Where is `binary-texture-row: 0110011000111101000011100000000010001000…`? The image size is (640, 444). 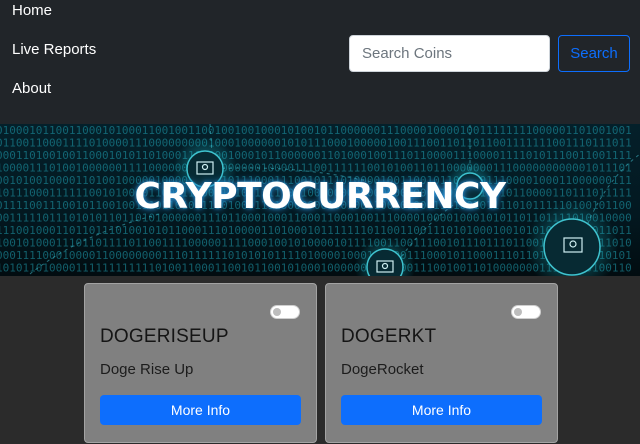 binary-texture-row: 0110011000111101000011100000000010001000… is located at coordinates (316, 143).